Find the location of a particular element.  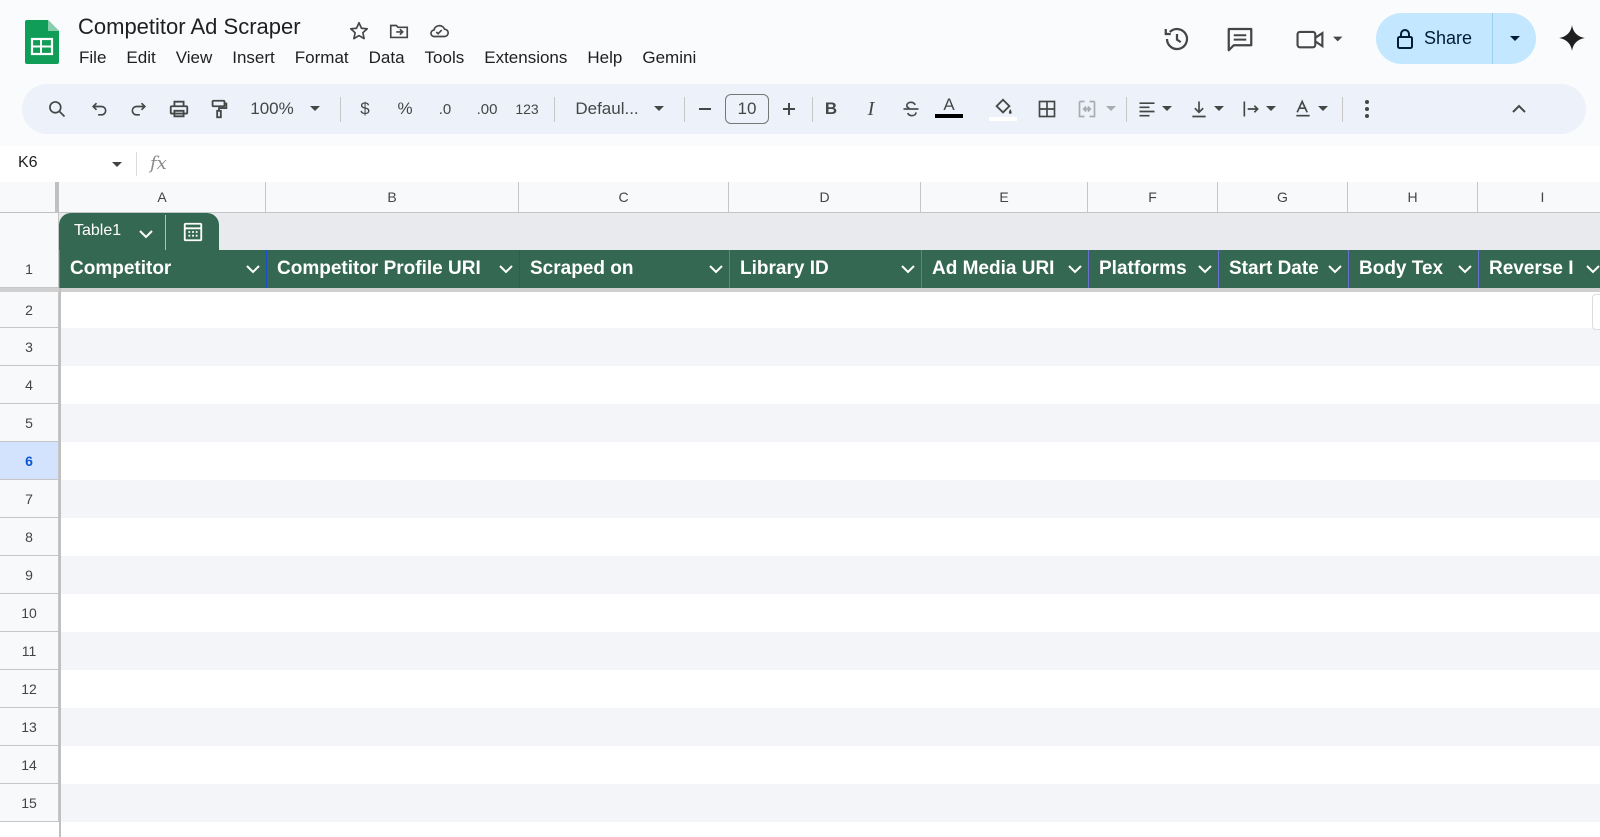

table-header-body-text: Body Tex is located at coordinates (1413, 269).